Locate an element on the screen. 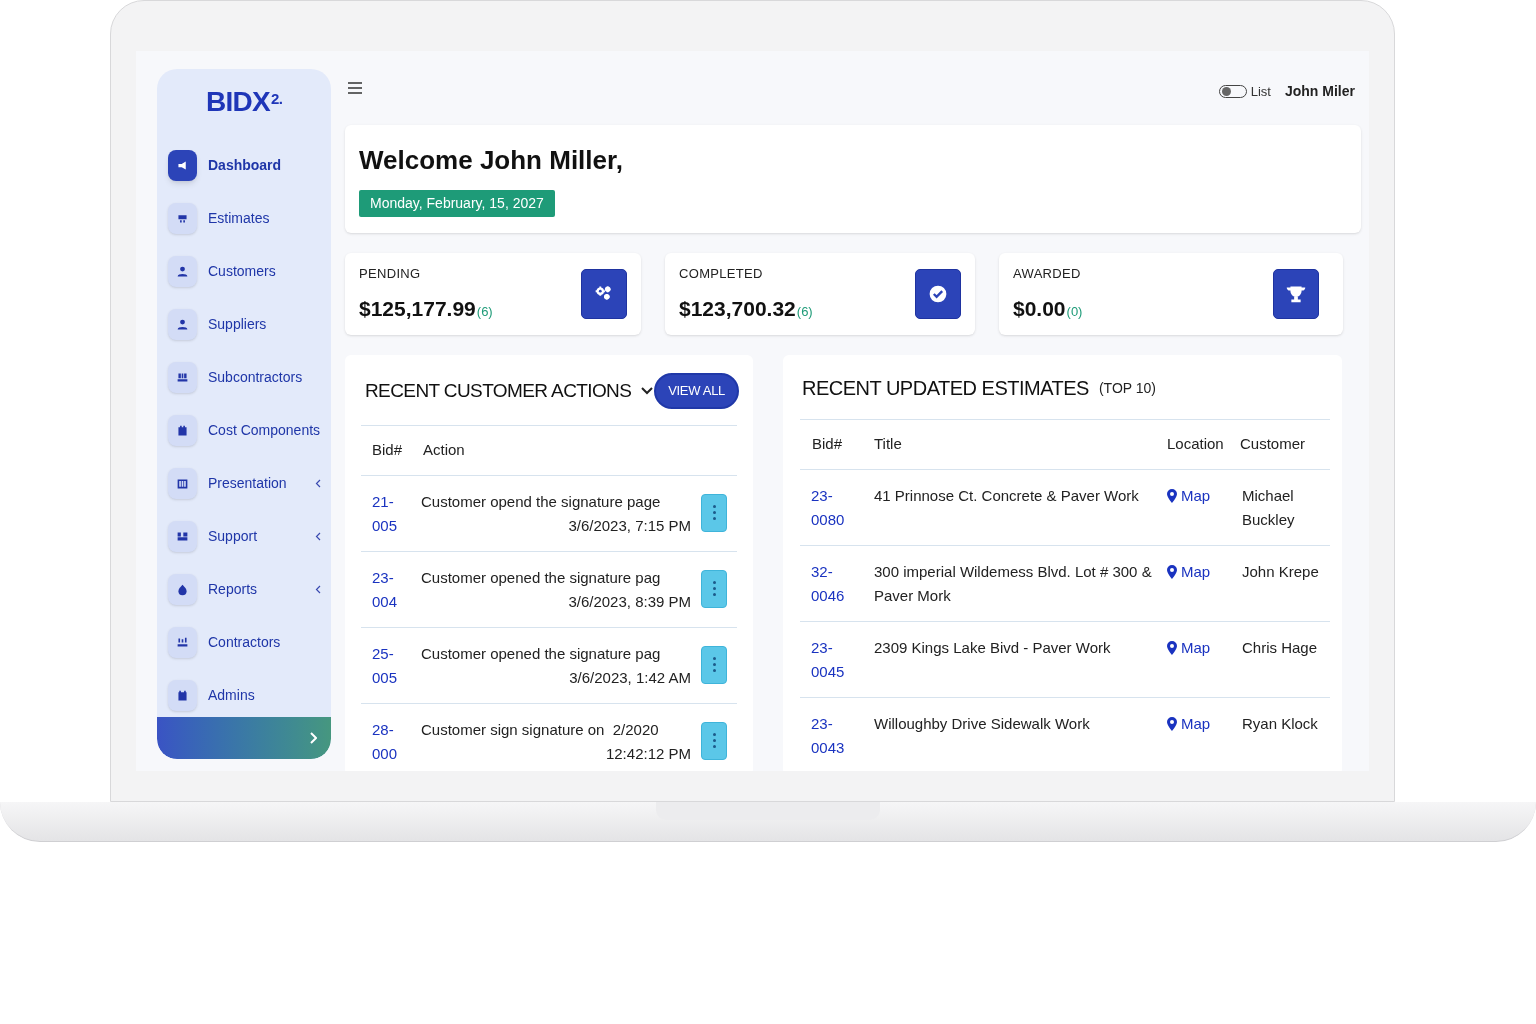  action-time: 3/6/2023, 8:39 PM is located at coordinates (629, 601).